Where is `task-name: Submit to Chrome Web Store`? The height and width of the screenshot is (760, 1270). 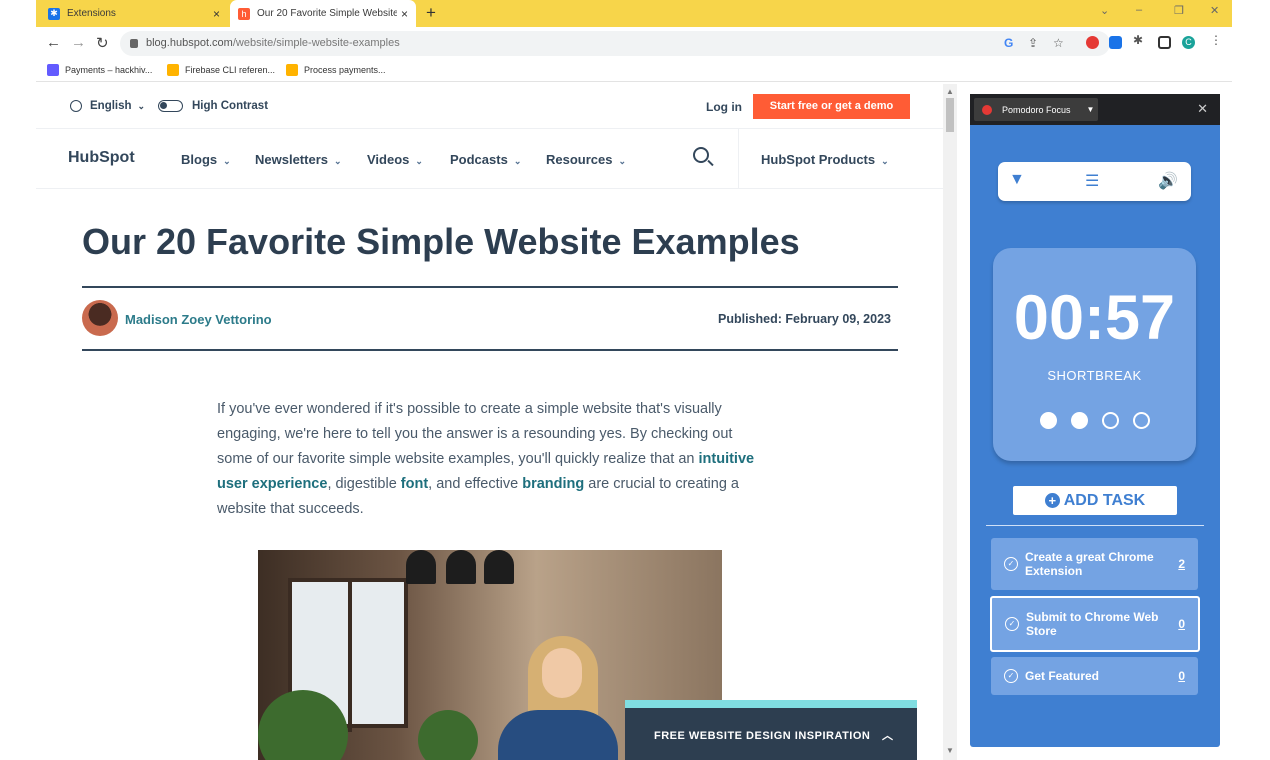 task-name: Submit to Chrome Web Store is located at coordinates (1092, 624).